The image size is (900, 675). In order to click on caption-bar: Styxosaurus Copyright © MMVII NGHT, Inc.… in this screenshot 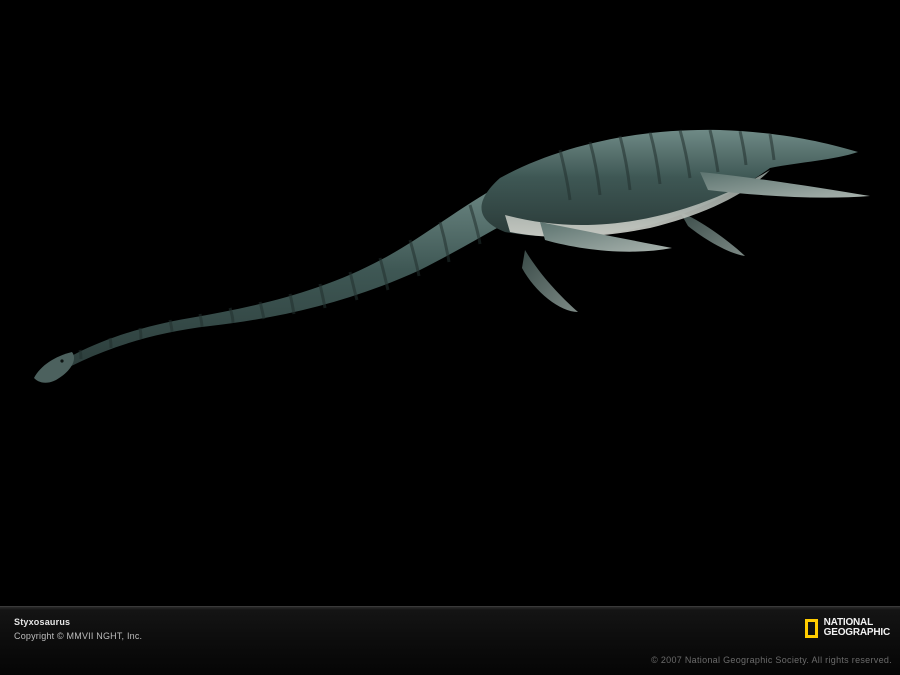, I will do `click(450, 640)`.